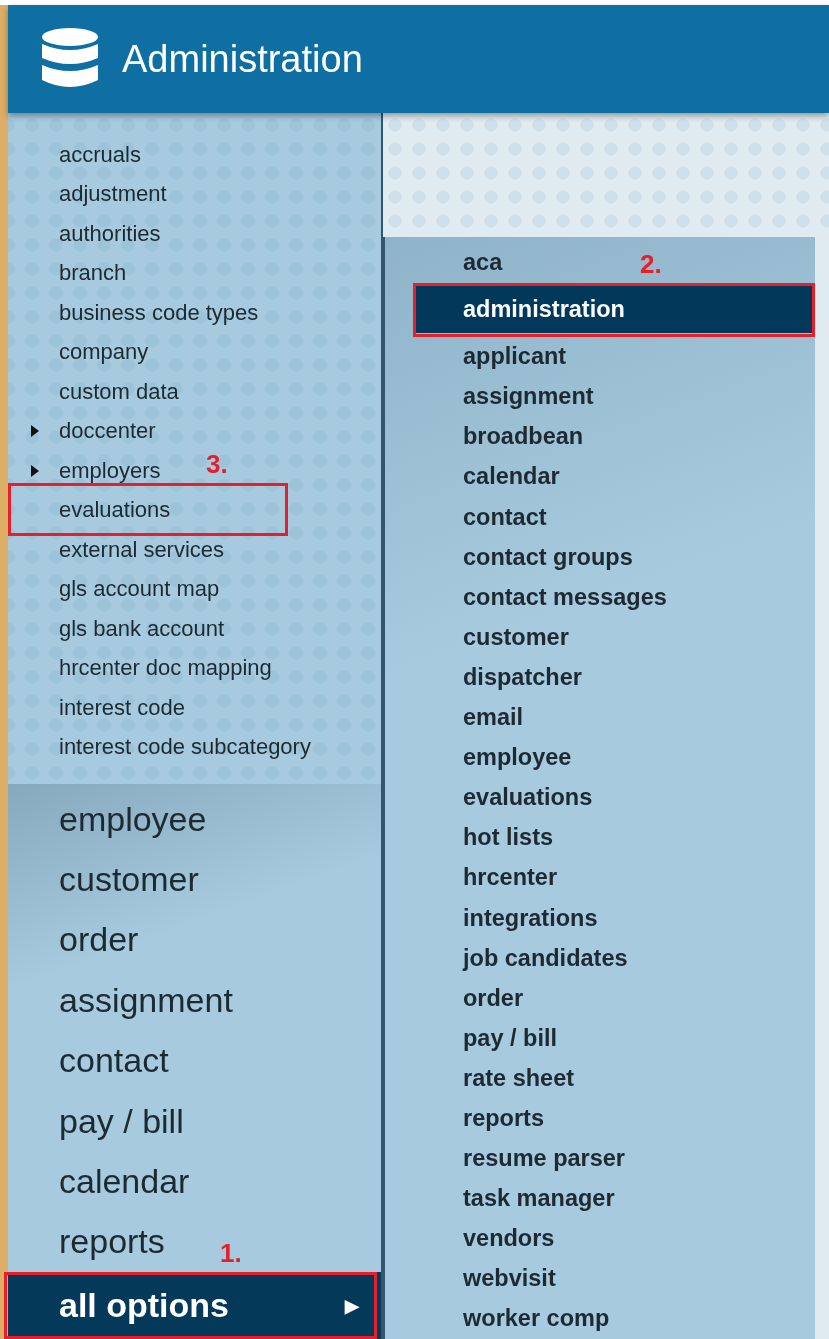 Image resolution: width=829 pixels, height=1339 pixels. Describe the element at coordinates (505, 517) in the screenshot. I see `submenu-item: contact` at that location.